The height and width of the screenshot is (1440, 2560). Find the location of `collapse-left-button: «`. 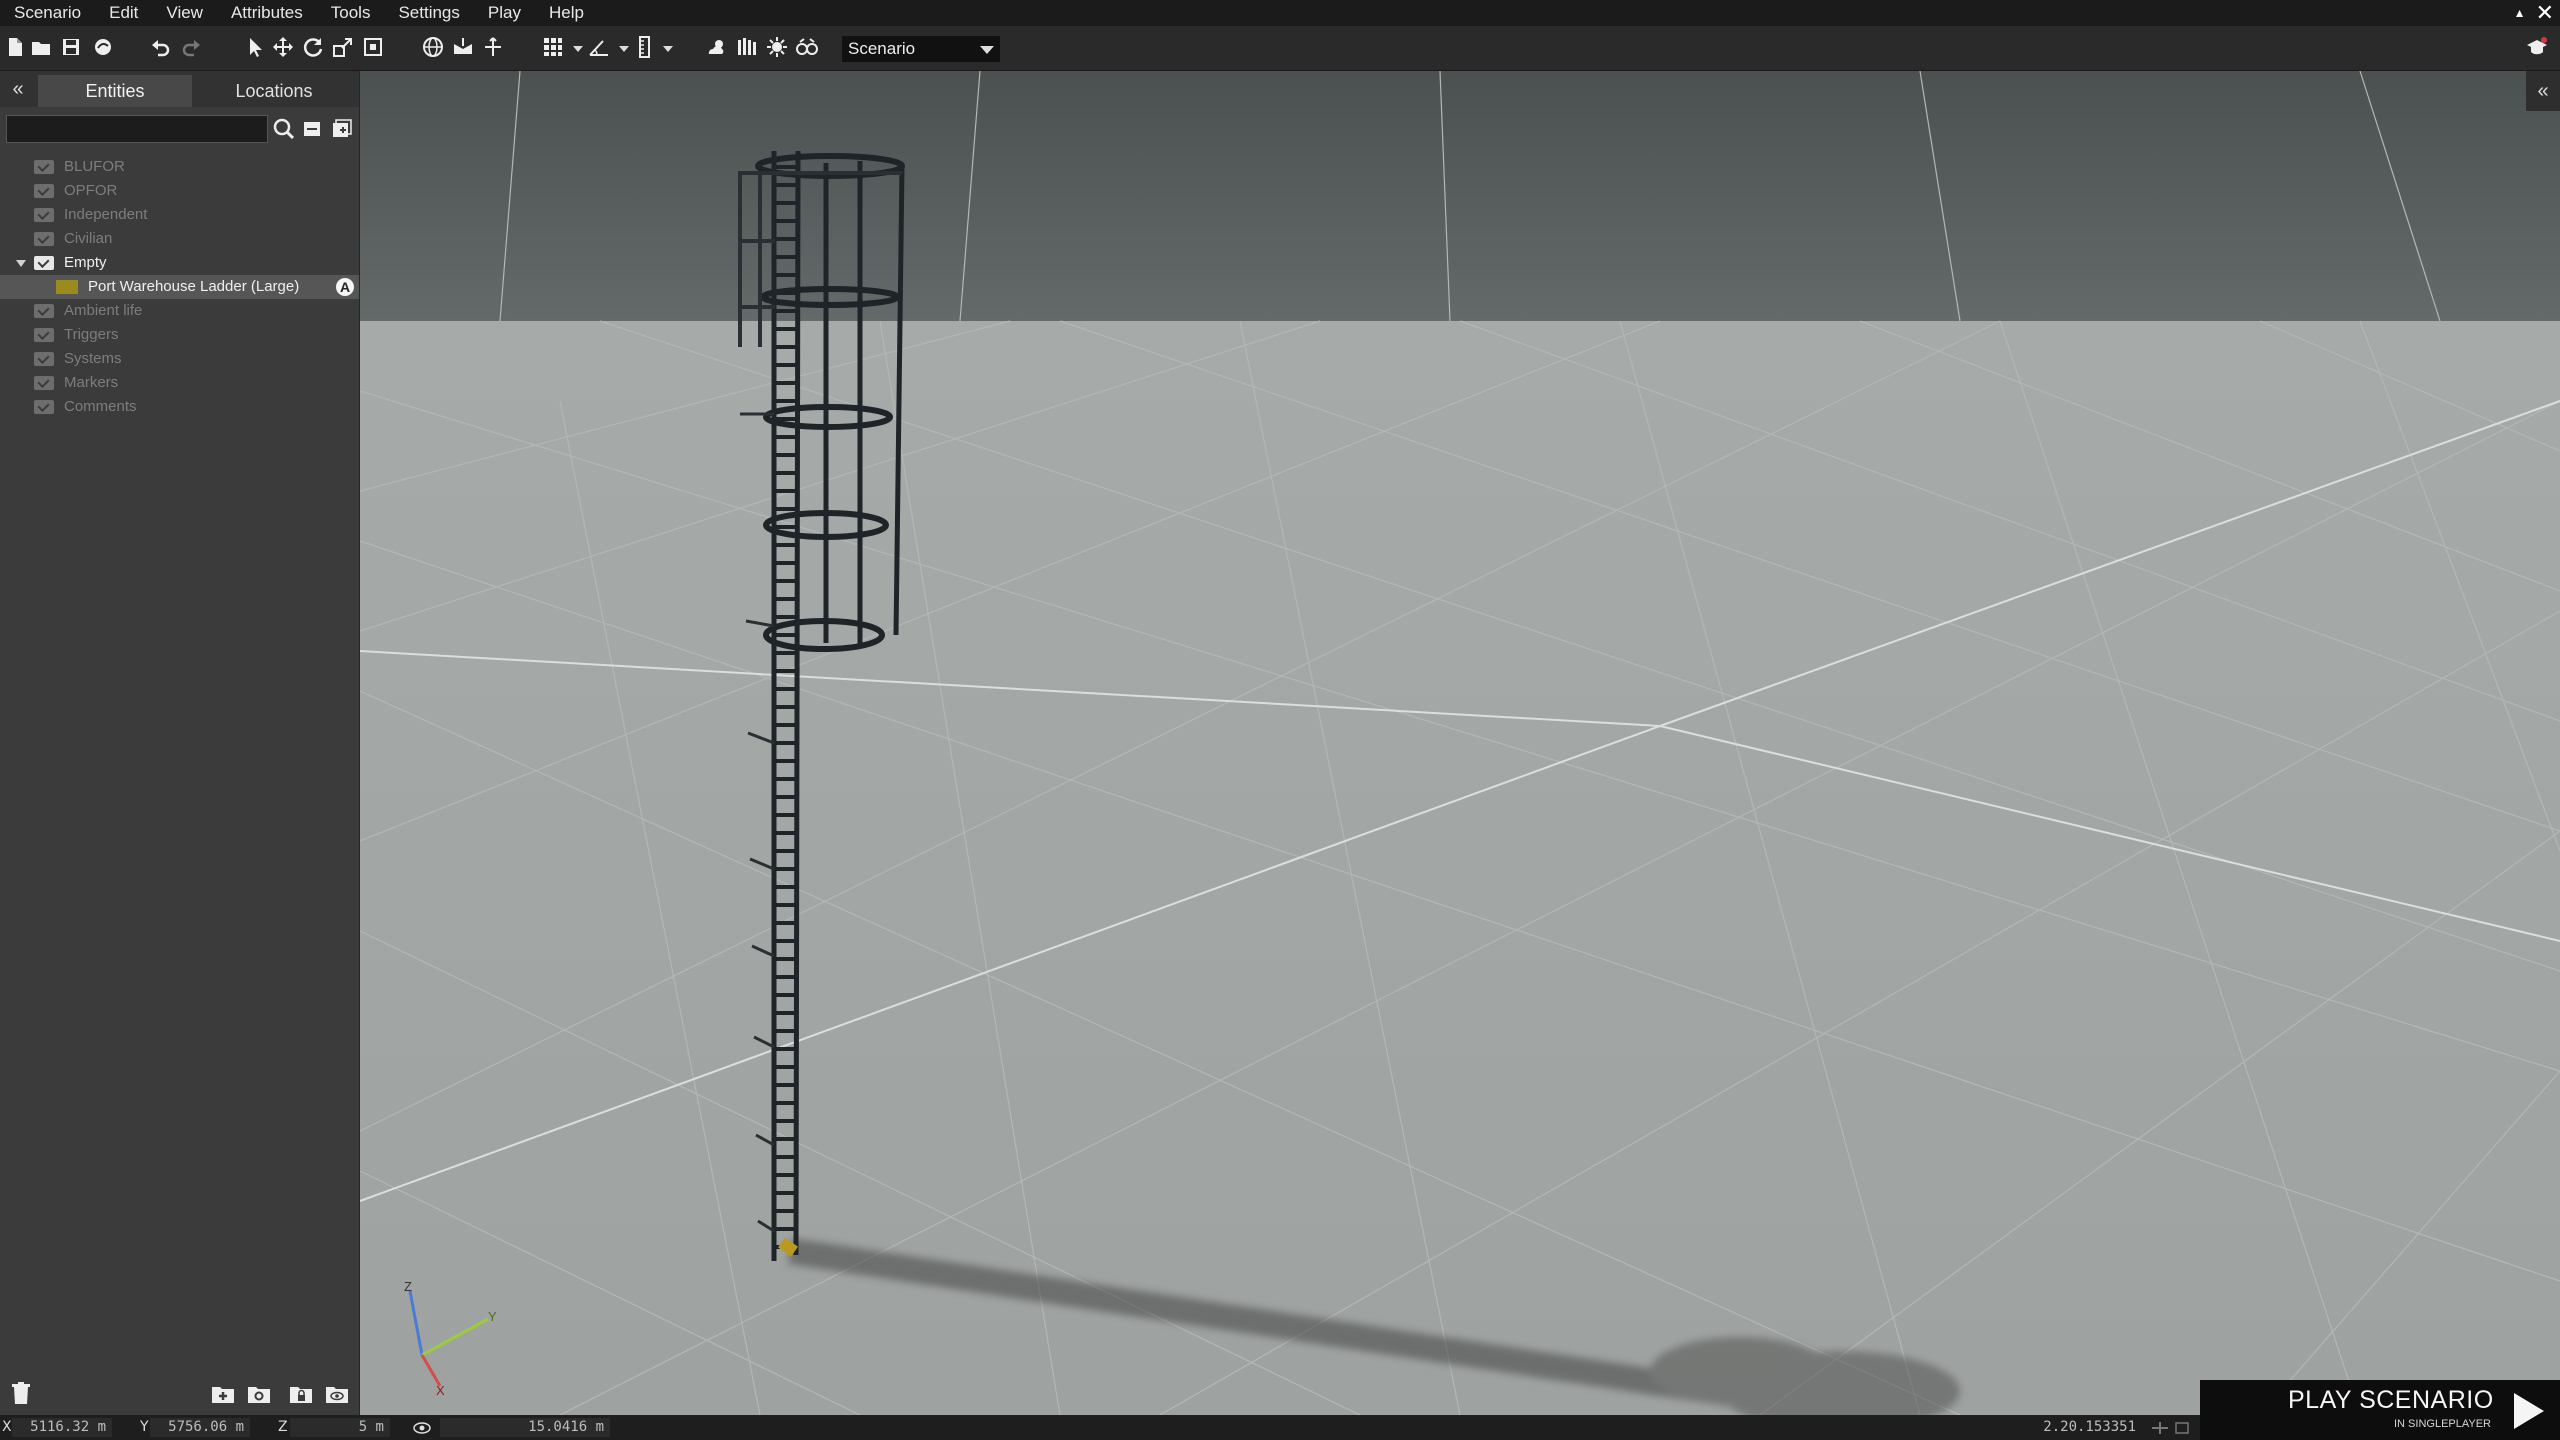

collapse-left-button: « is located at coordinates (18, 89).